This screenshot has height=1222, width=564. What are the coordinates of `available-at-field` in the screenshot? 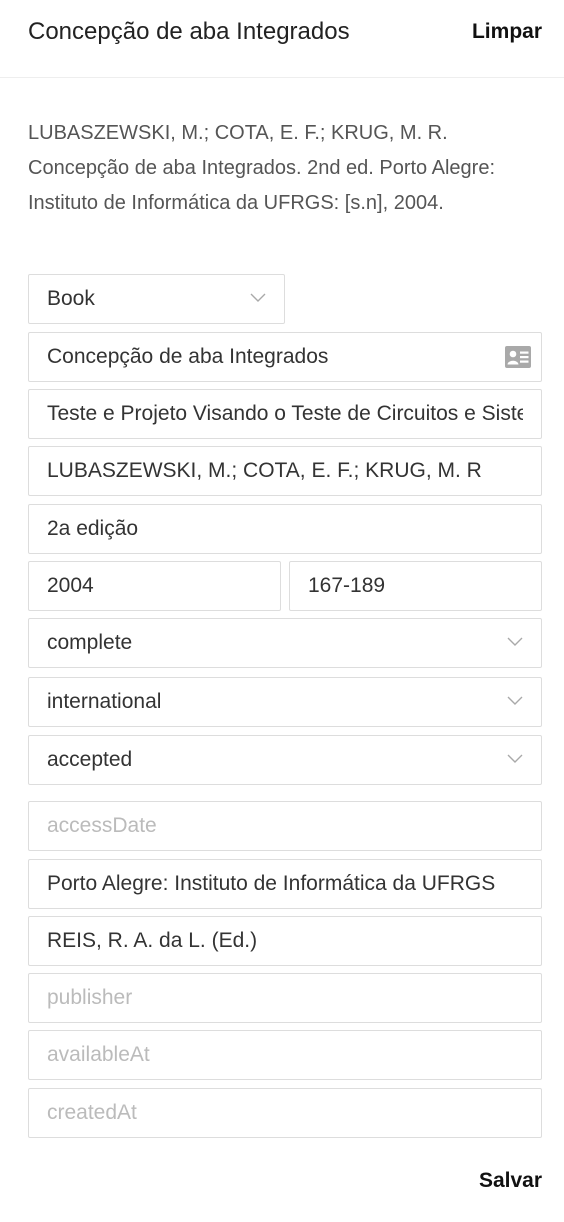 It's located at (285, 1055).